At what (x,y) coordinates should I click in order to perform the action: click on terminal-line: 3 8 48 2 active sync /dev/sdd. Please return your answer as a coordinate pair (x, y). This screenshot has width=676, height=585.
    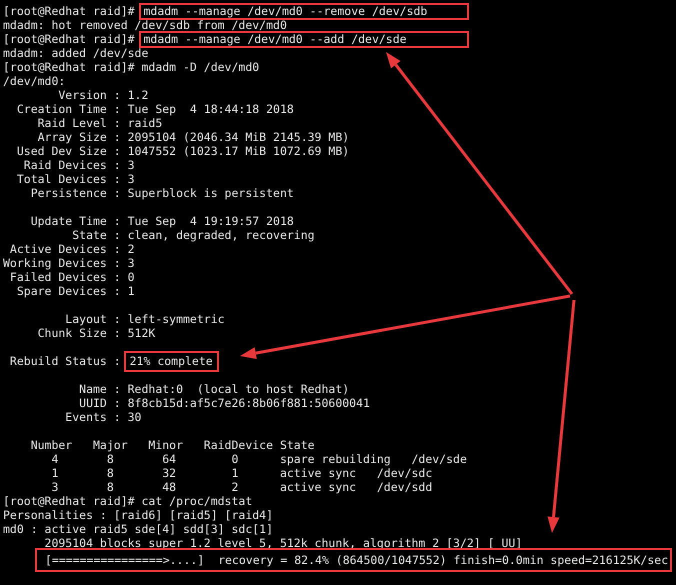
    Looking at the image, I should click on (241, 487).